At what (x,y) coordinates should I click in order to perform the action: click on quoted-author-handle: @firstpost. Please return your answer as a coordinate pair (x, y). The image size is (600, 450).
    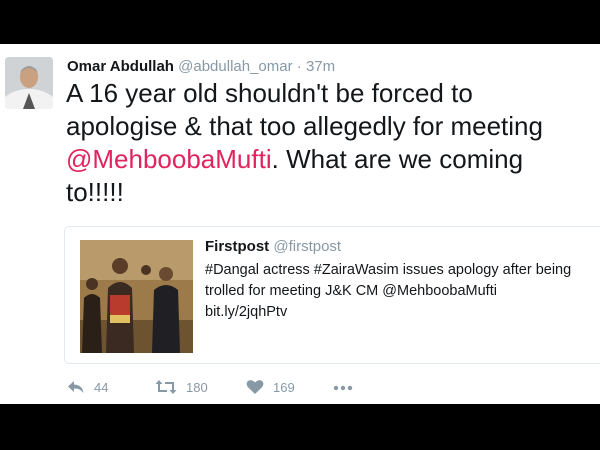
    Looking at the image, I should click on (307, 246).